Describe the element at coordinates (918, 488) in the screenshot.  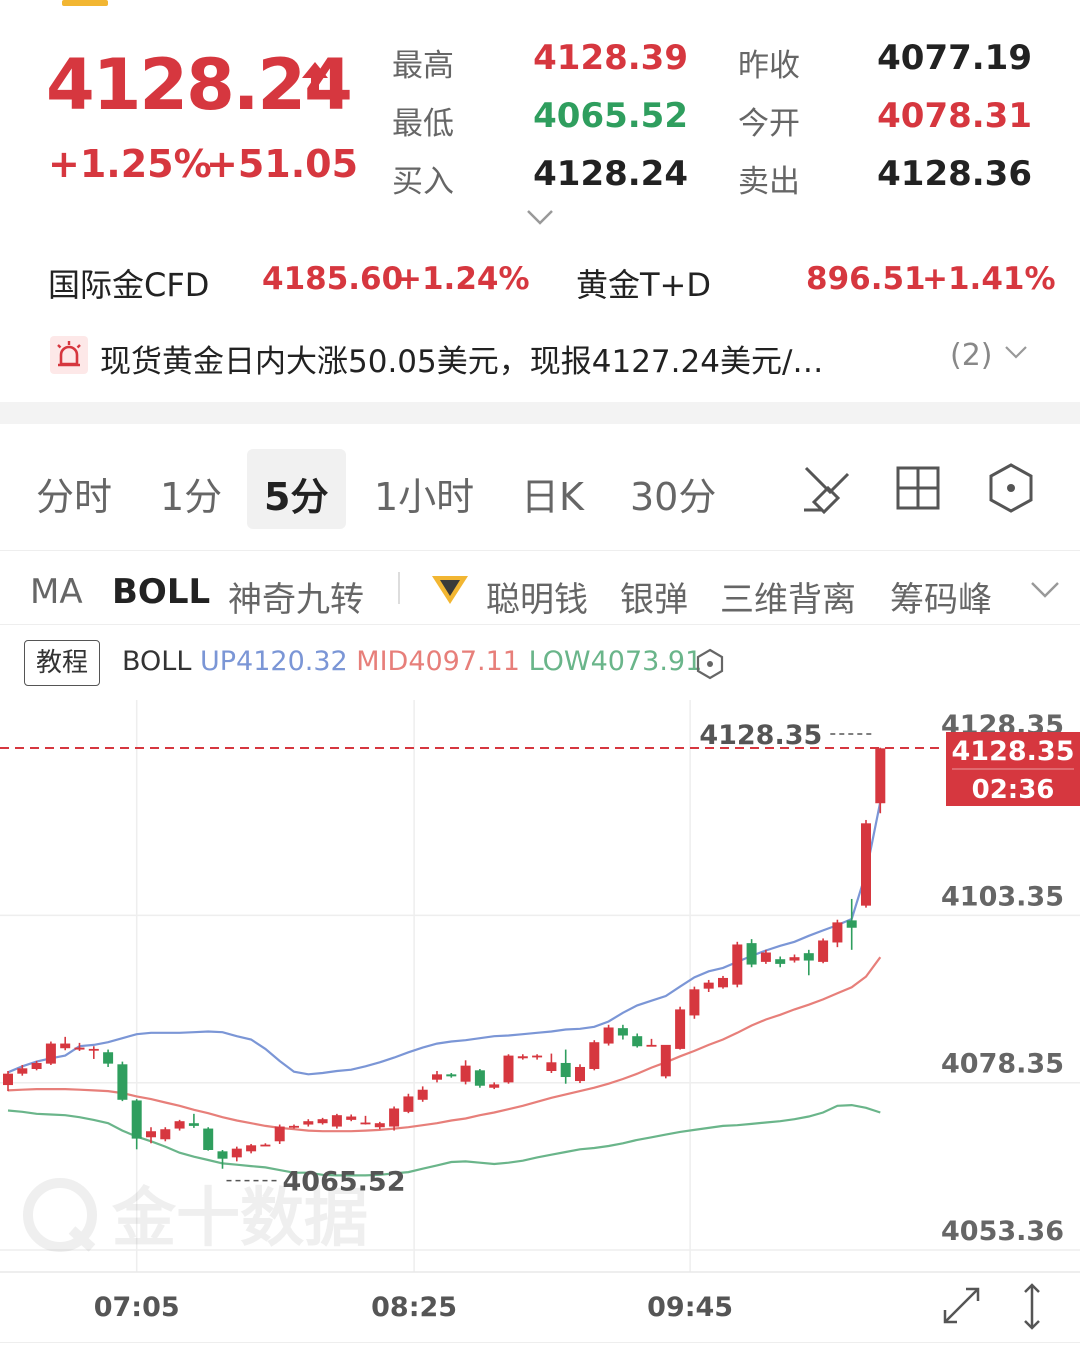
I see `layout-grid-icon` at that location.